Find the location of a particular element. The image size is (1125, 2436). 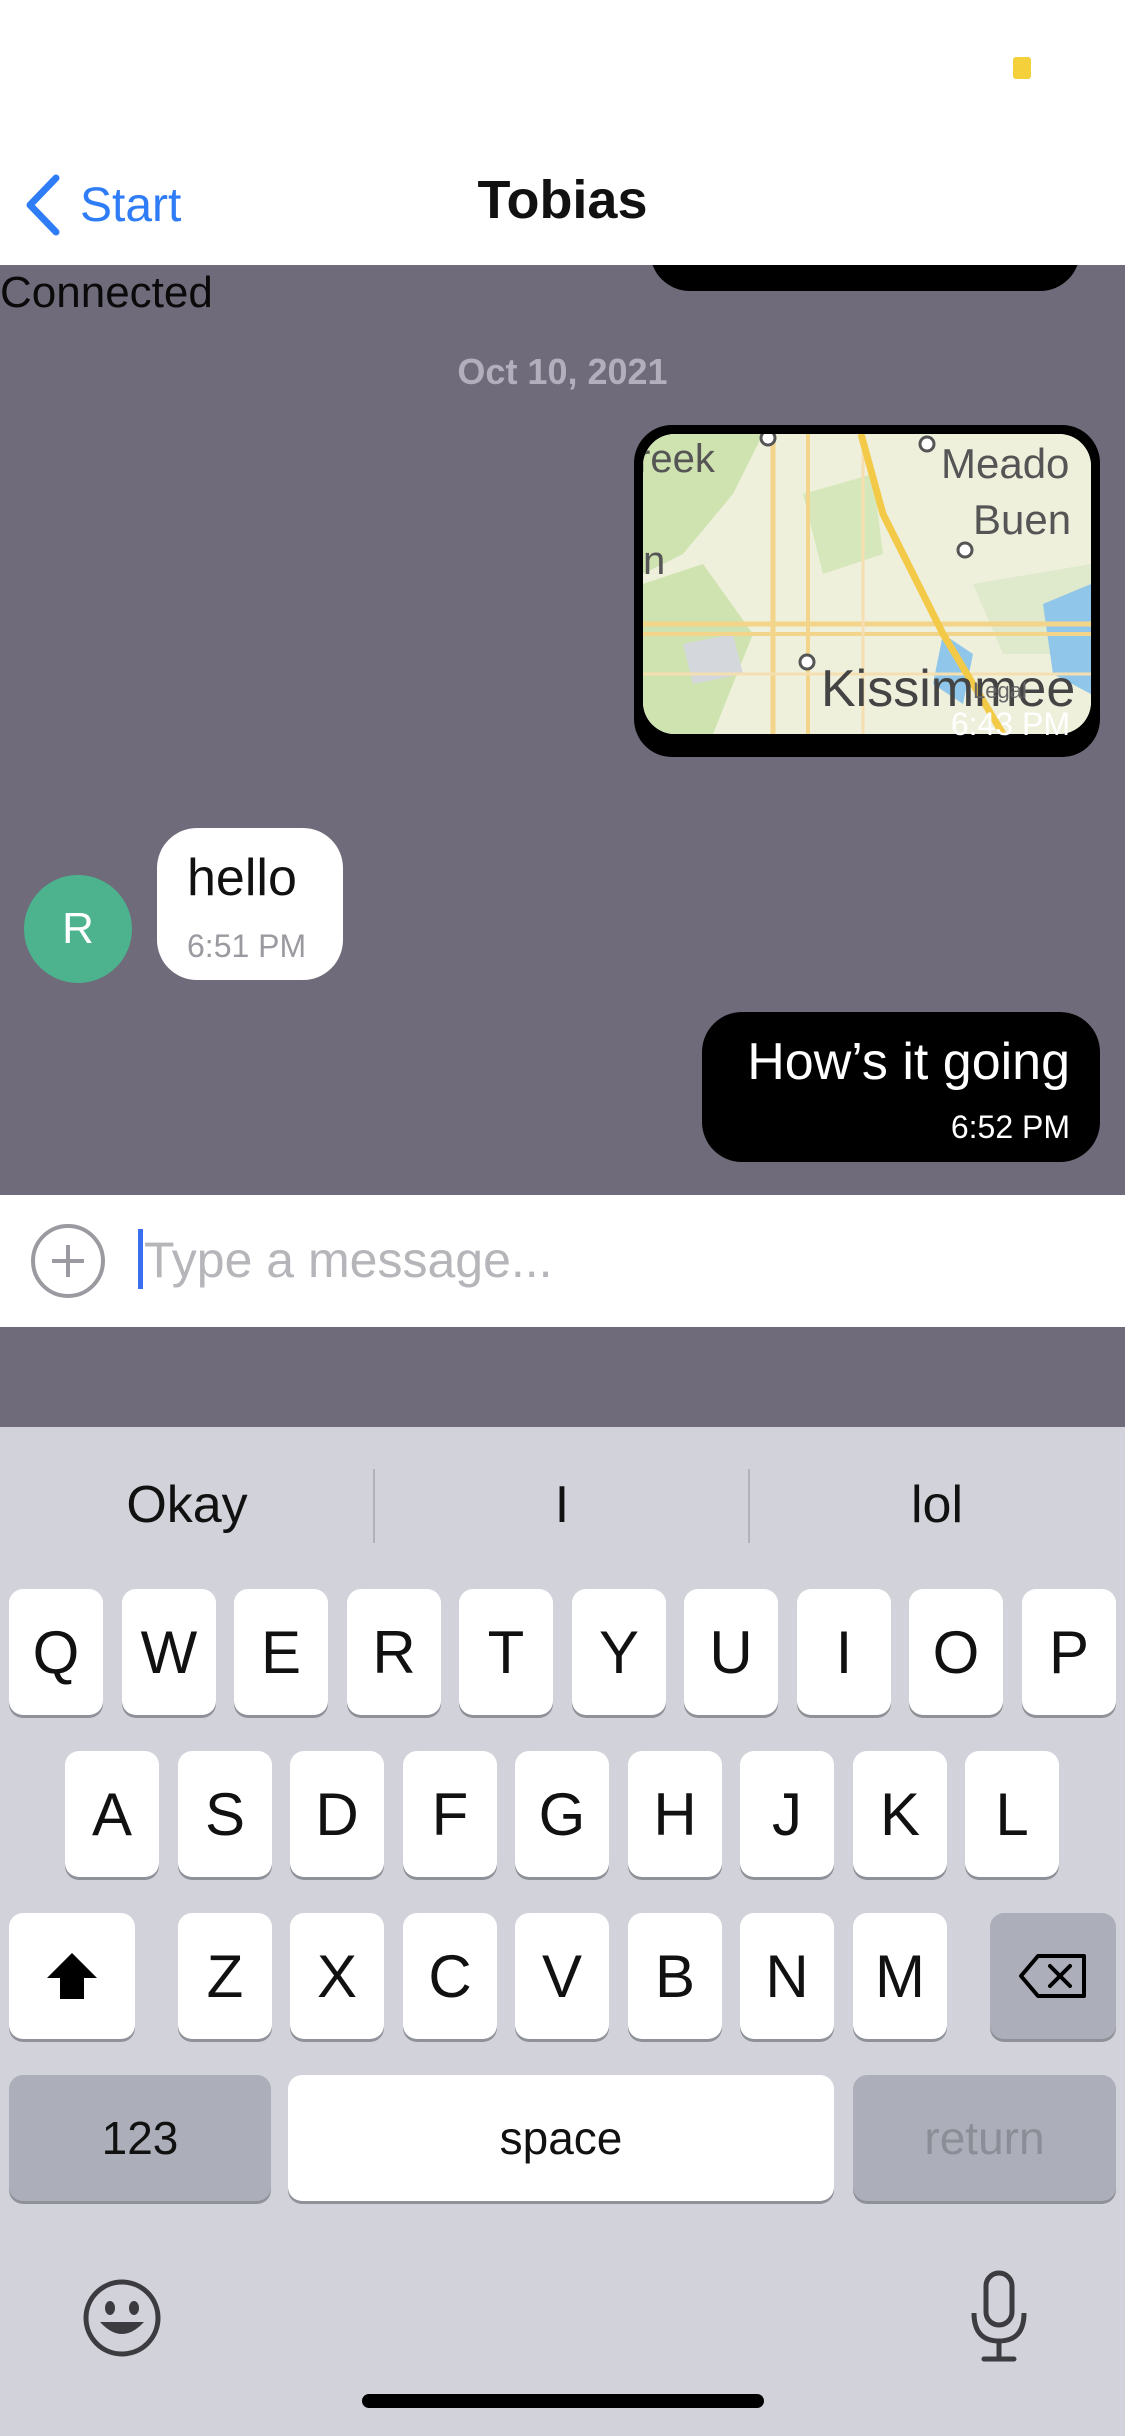

delete-backspace-icon is located at coordinates (1052, 1976).